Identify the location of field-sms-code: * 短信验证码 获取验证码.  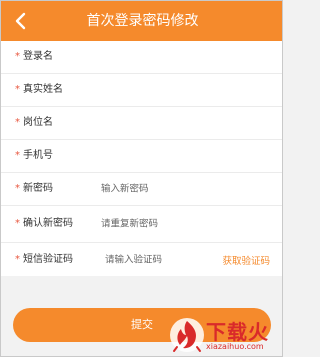
(141, 259).